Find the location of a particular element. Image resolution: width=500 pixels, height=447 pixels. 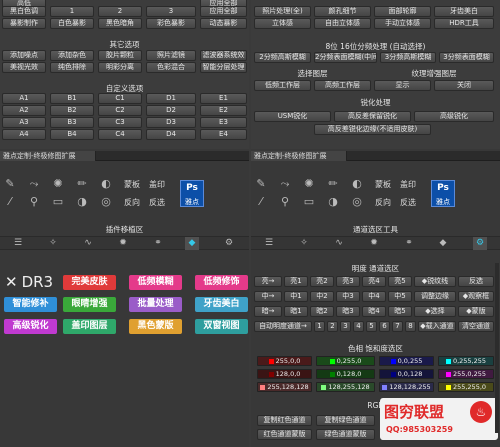

lum-dark-5: 暗5 is located at coordinates (400, 311).